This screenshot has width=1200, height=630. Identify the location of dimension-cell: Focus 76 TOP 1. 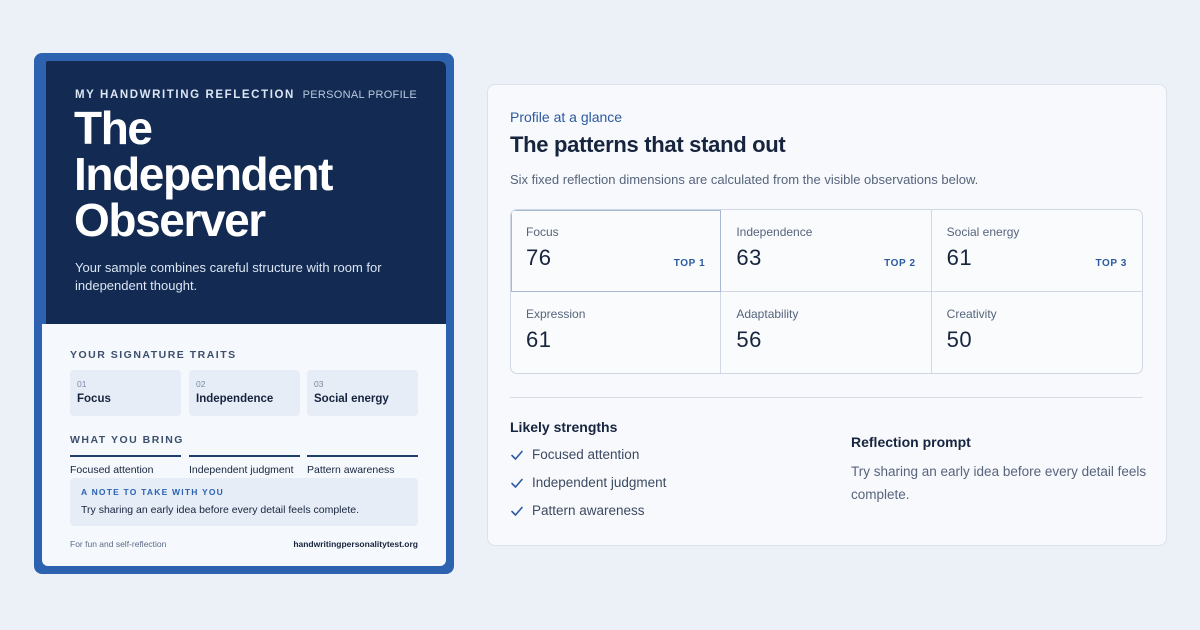
(616, 251).